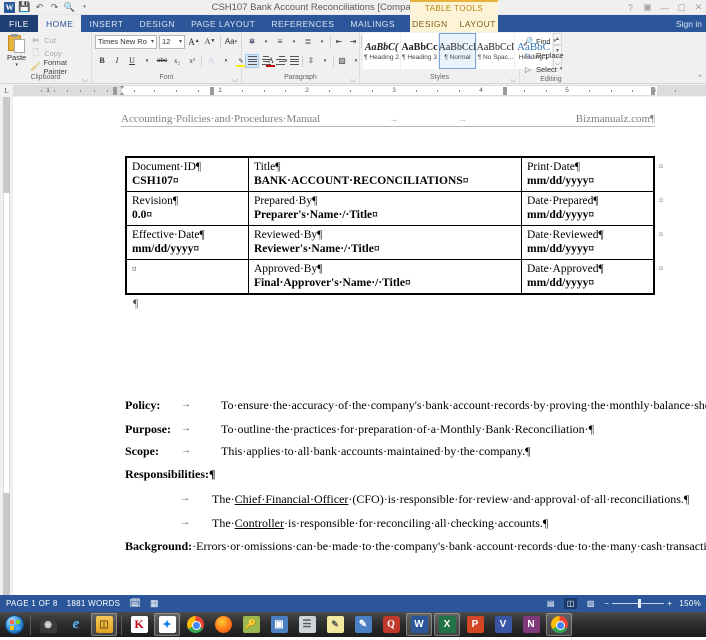 This screenshot has width=706, height=640. What do you see at coordinates (24, 7) in the screenshot?
I see `save-icon: 💾` at bounding box center [24, 7].